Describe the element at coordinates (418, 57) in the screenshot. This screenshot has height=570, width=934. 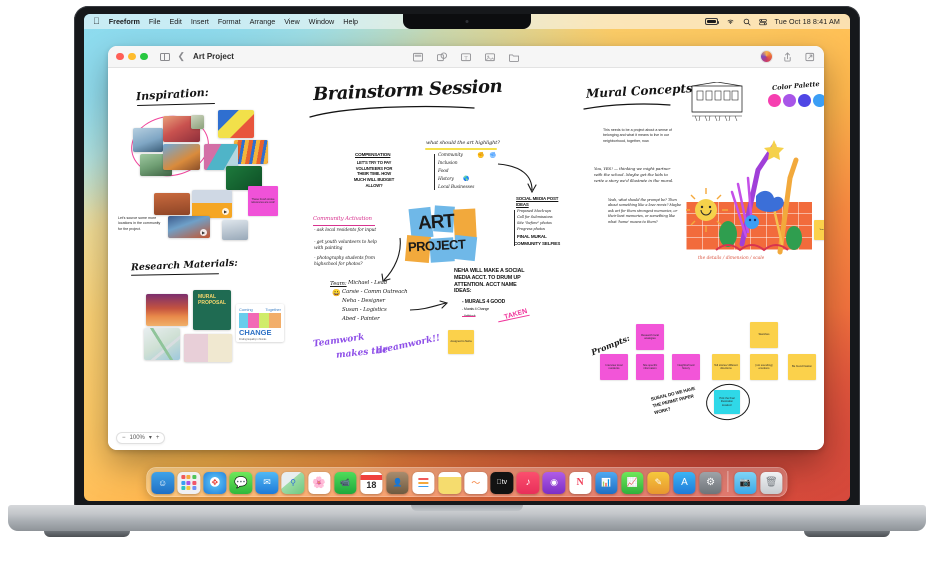
I see `sticky-note-icon` at that location.